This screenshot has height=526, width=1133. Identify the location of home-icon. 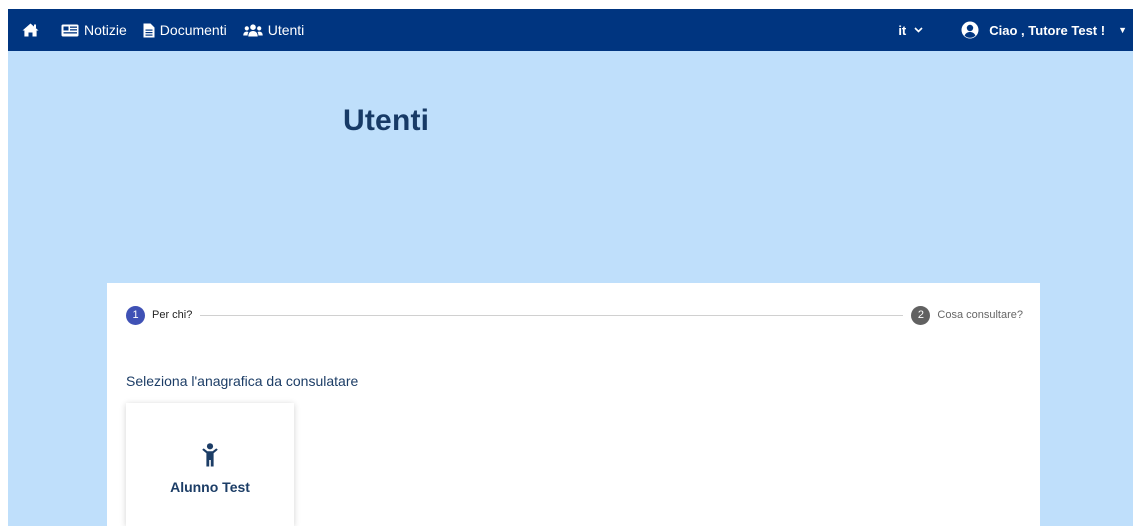
(30, 30).